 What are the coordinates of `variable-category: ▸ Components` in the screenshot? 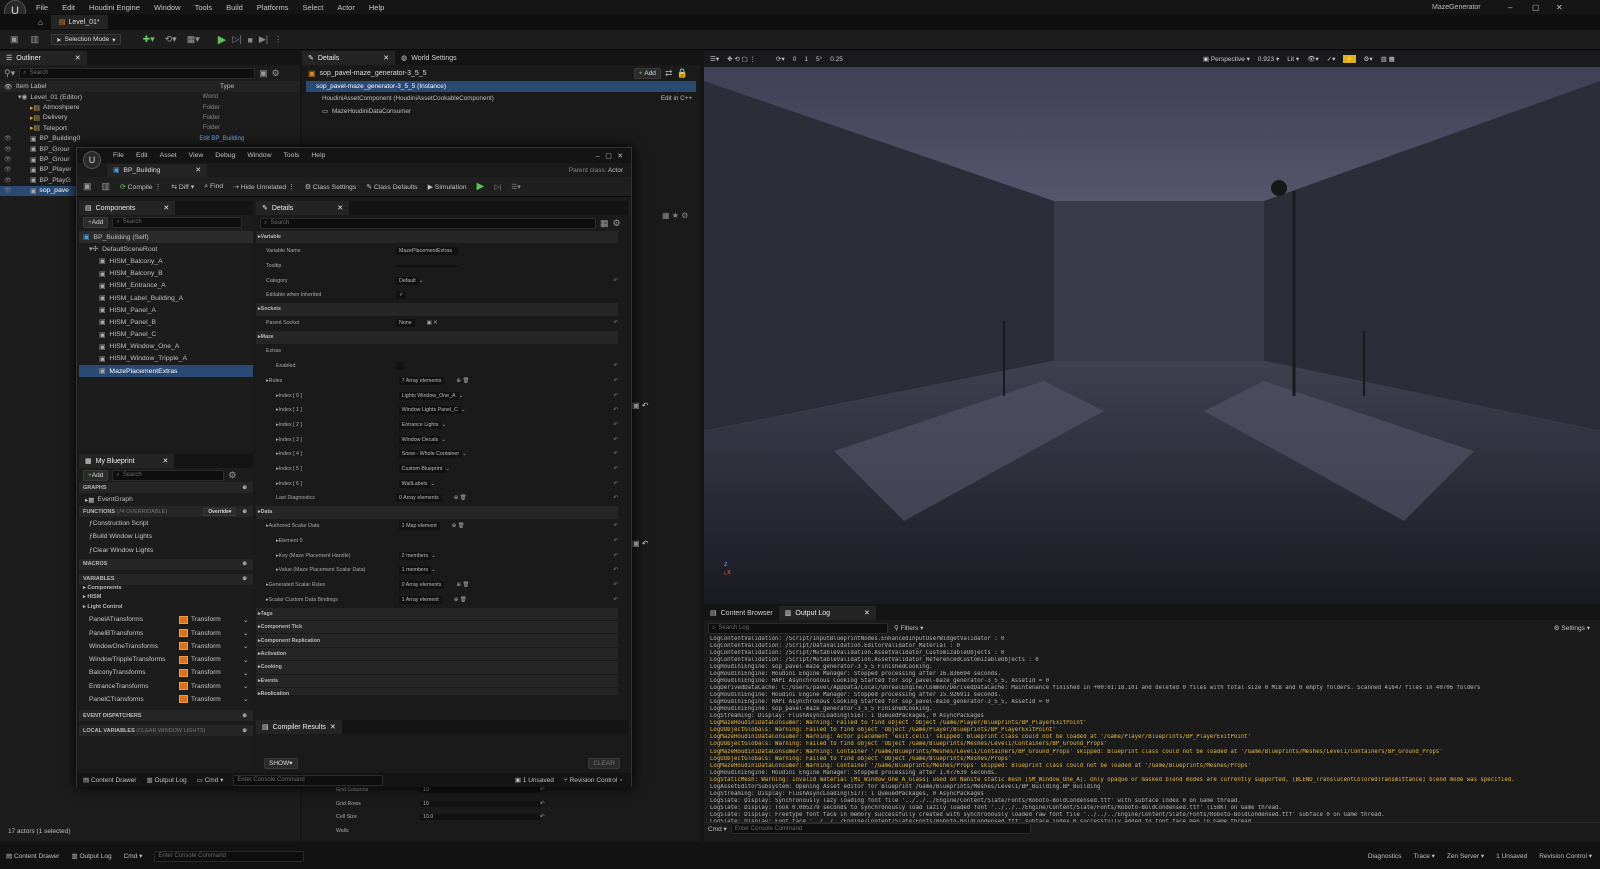 It's located at (166, 589).